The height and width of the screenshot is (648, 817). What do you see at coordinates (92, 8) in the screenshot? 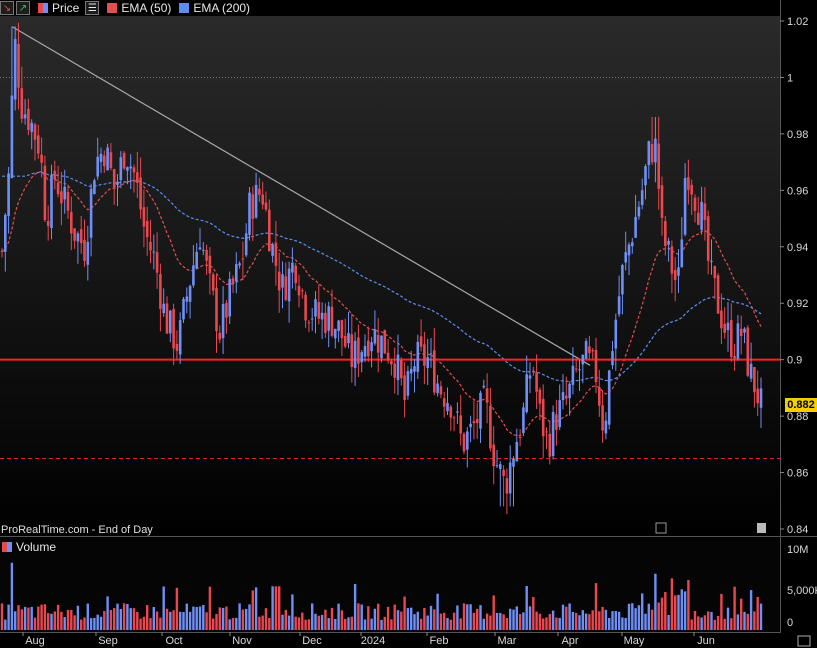
I see `list-icon: ☰` at bounding box center [92, 8].